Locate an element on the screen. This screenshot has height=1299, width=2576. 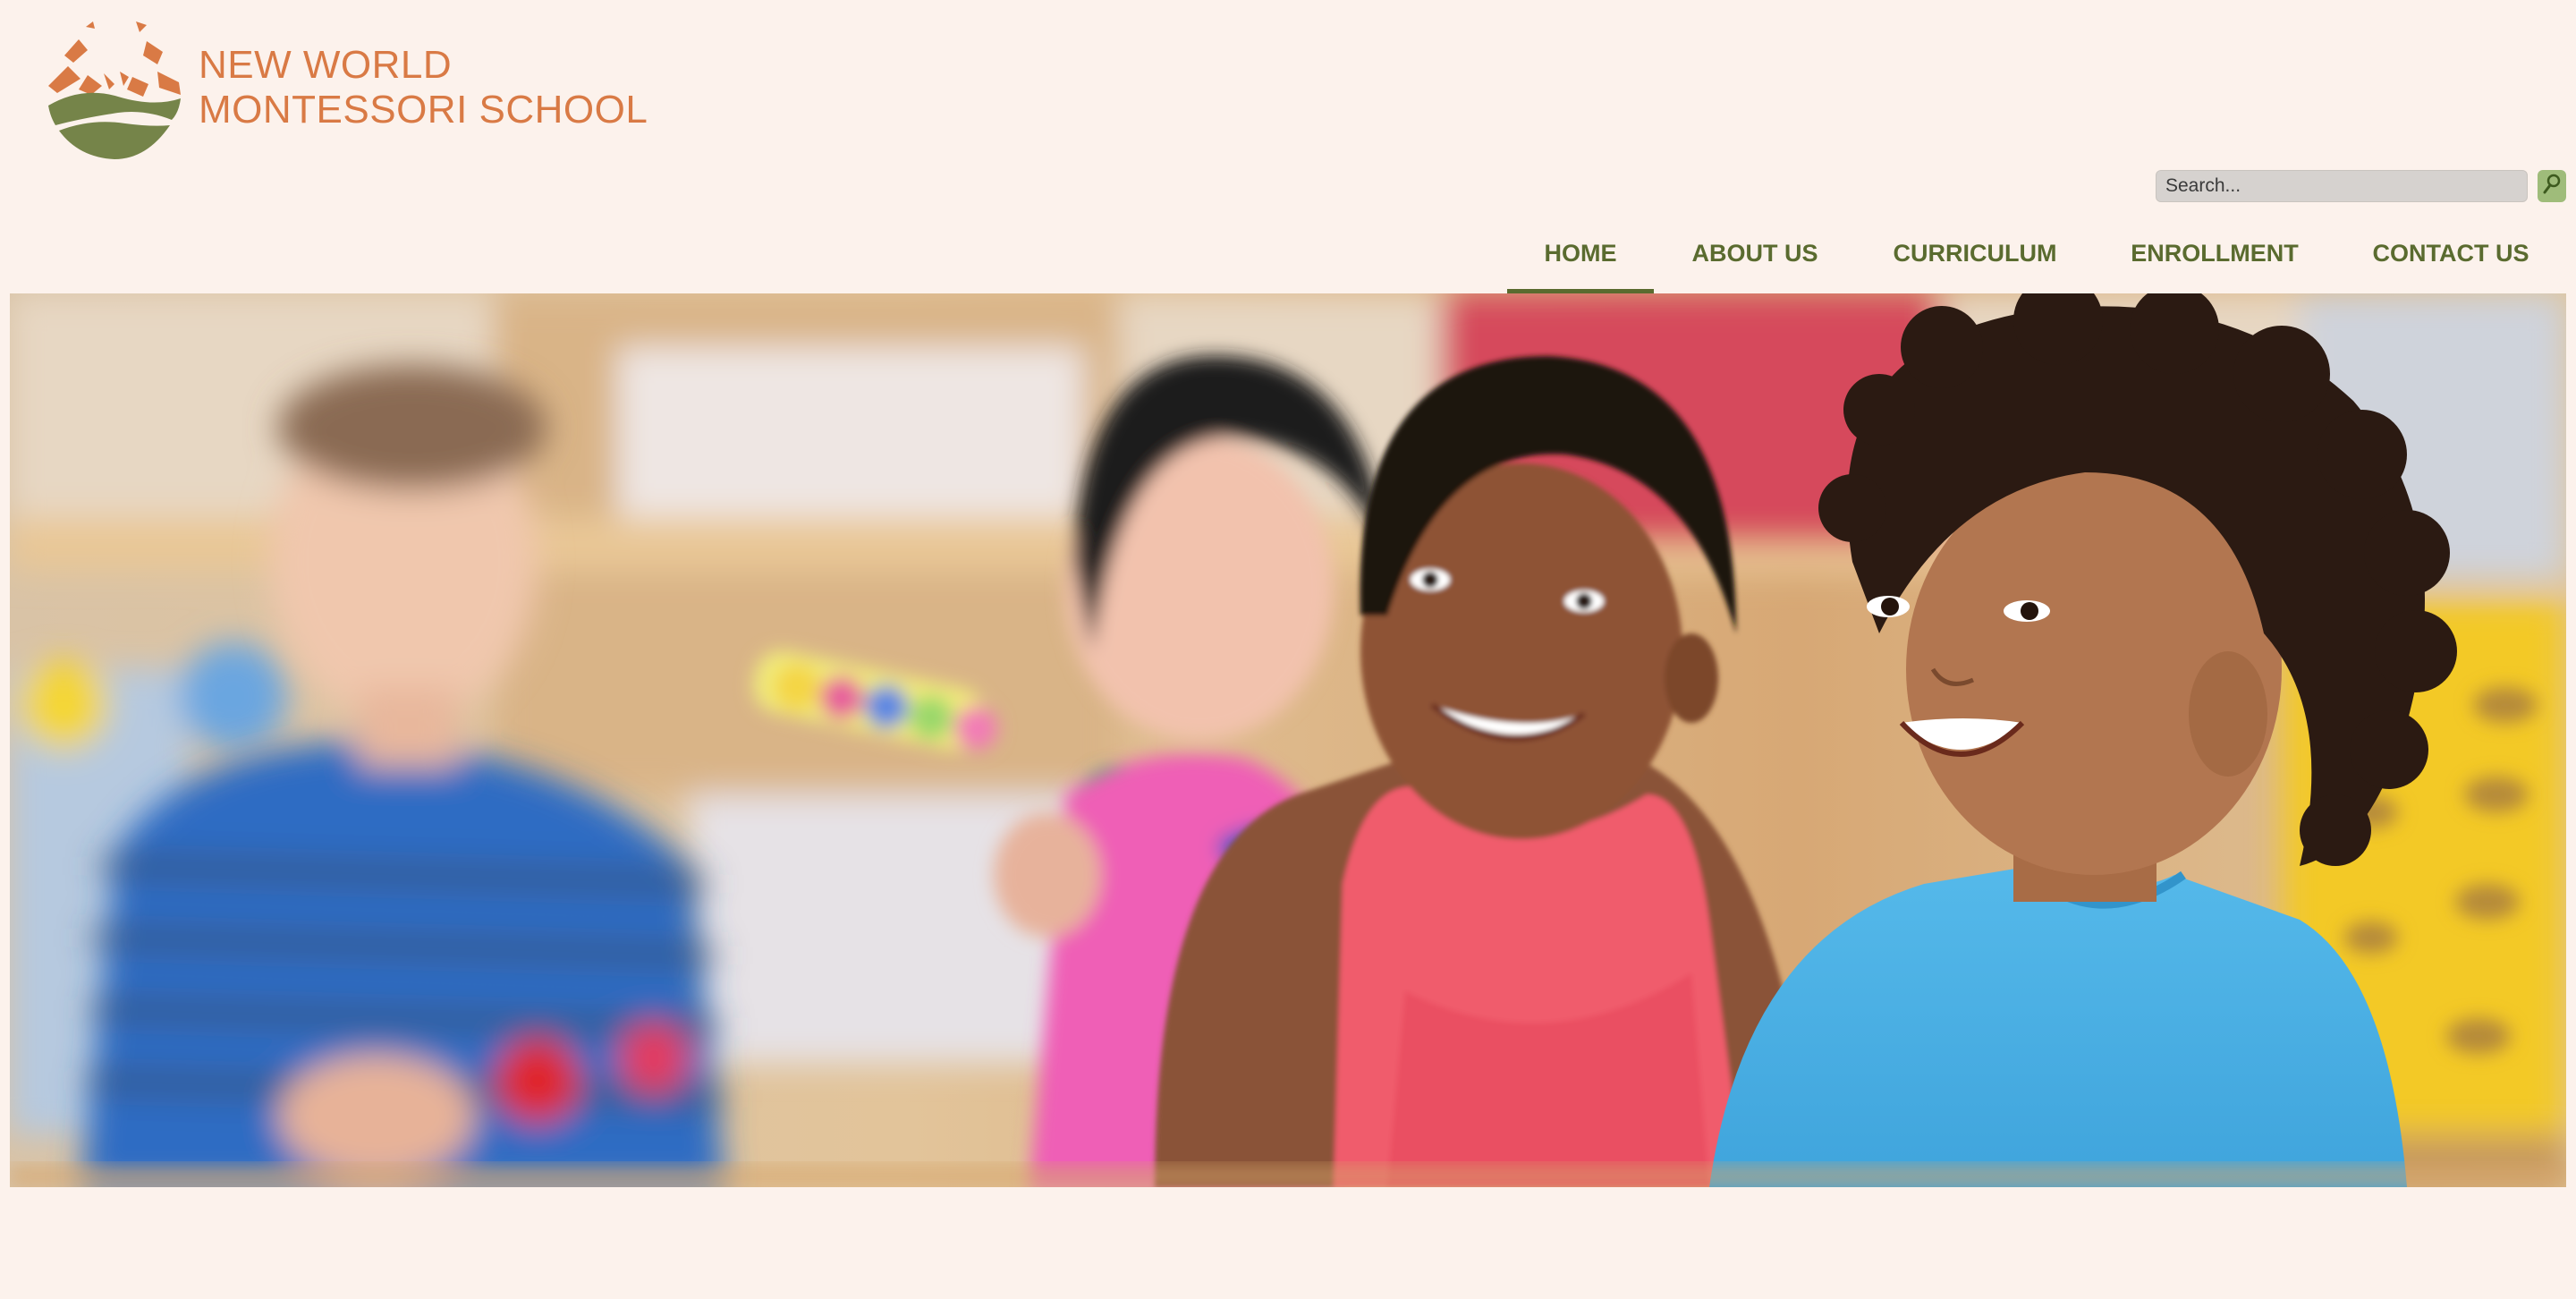
nav-curriculum: CURRICULUM is located at coordinates (1975, 263).